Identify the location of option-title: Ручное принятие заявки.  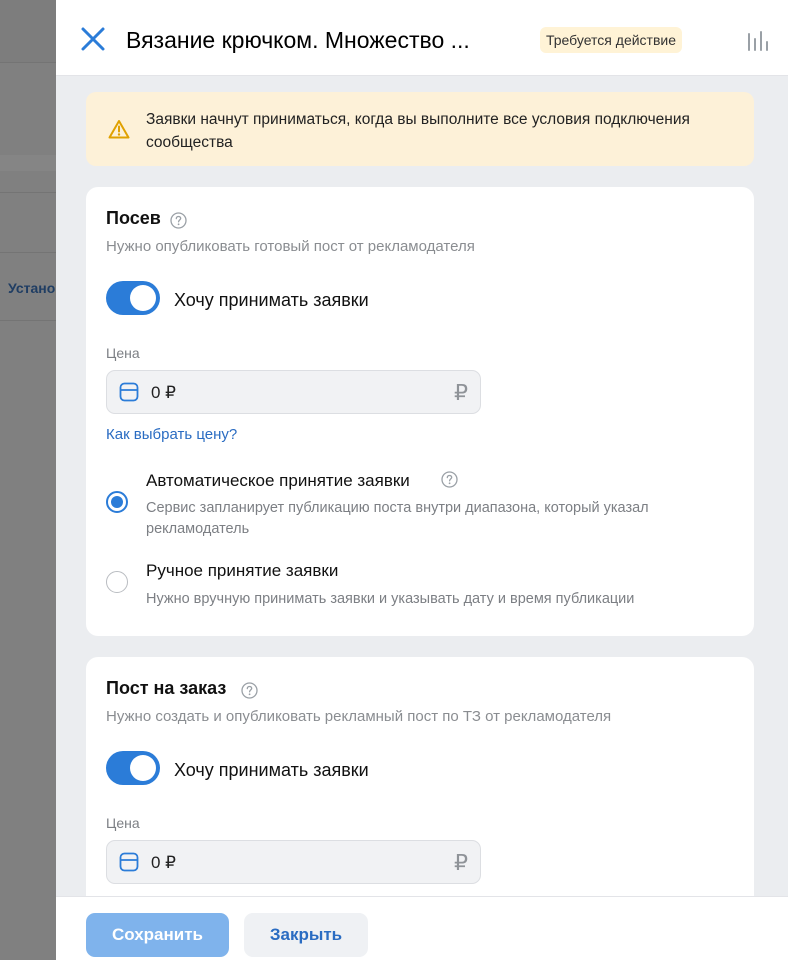
(242, 570).